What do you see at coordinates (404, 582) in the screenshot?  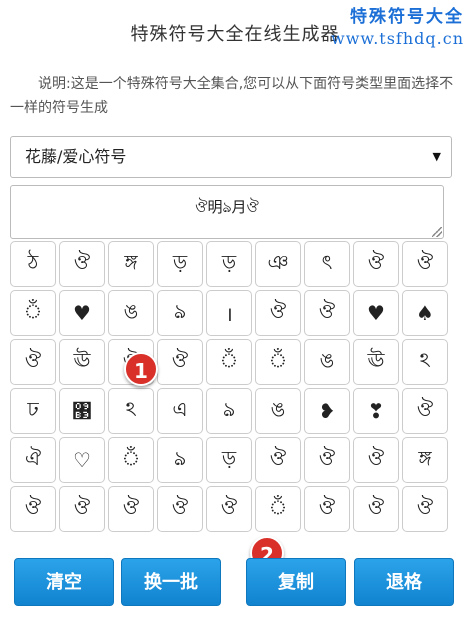 I see `backspace-button: 退格` at bounding box center [404, 582].